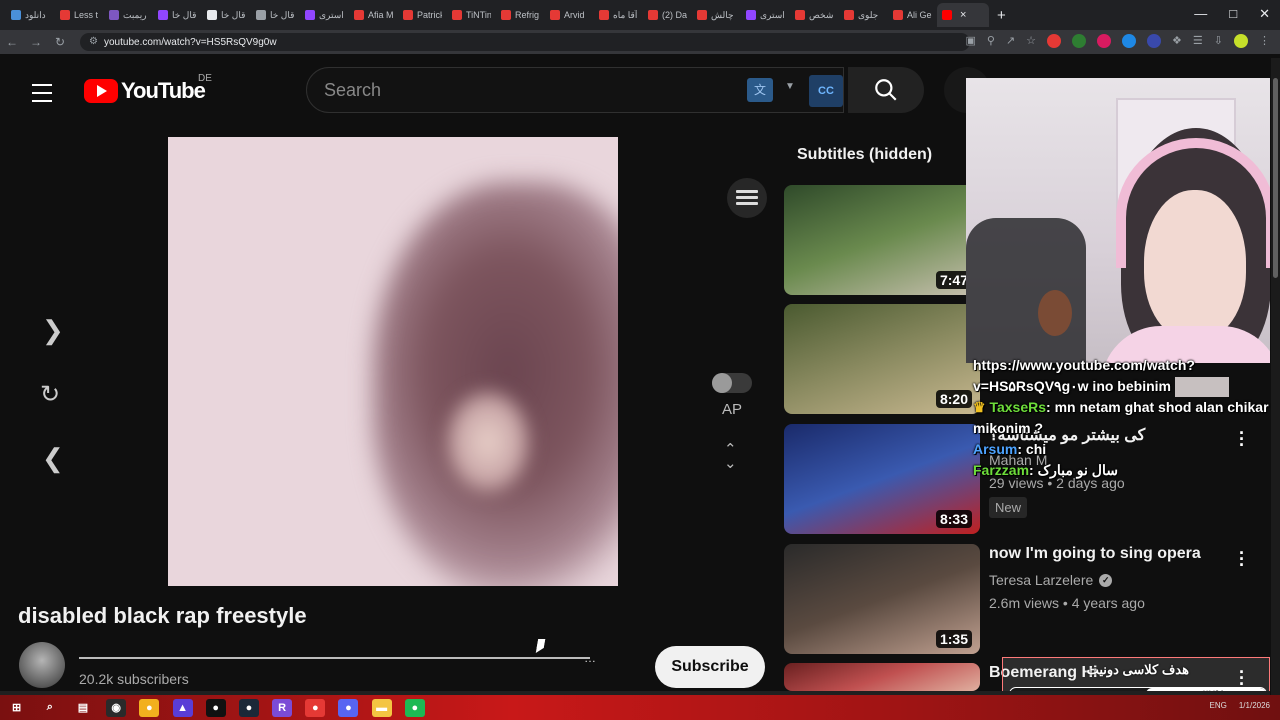  What do you see at coordinates (1067, 603) in the screenshot?
I see `recommendation-meta: 2.6m views • 4 years ago` at bounding box center [1067, 603].